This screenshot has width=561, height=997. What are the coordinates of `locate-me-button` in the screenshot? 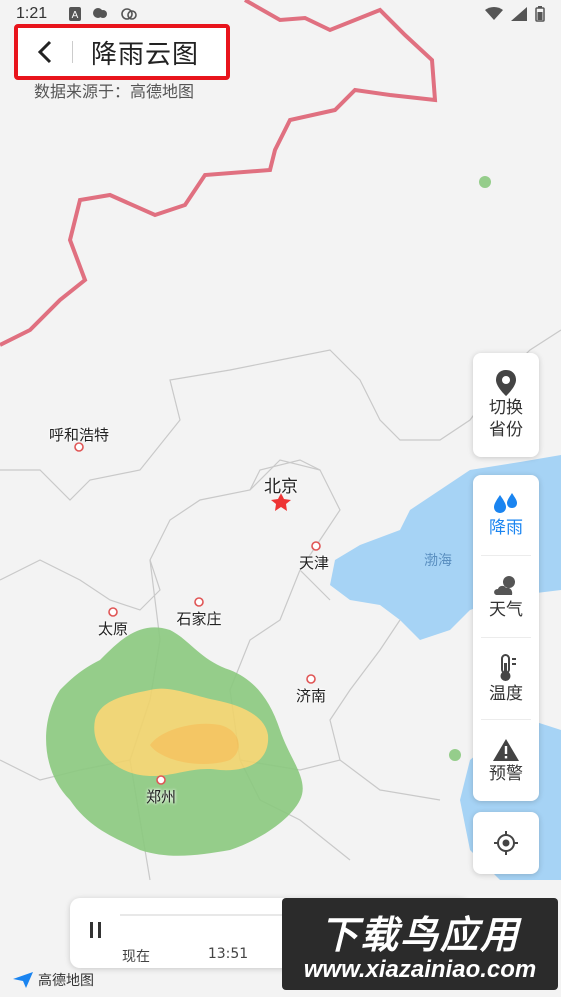 It's located at (506, 843).